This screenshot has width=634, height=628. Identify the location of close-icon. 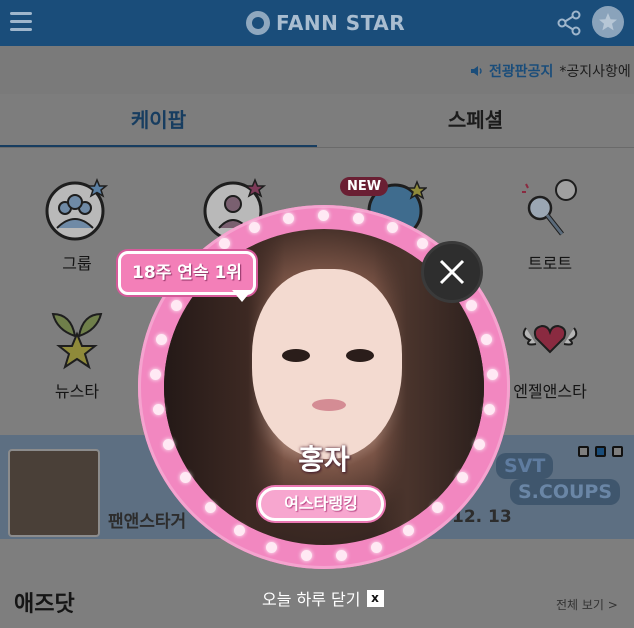
(452, 272).